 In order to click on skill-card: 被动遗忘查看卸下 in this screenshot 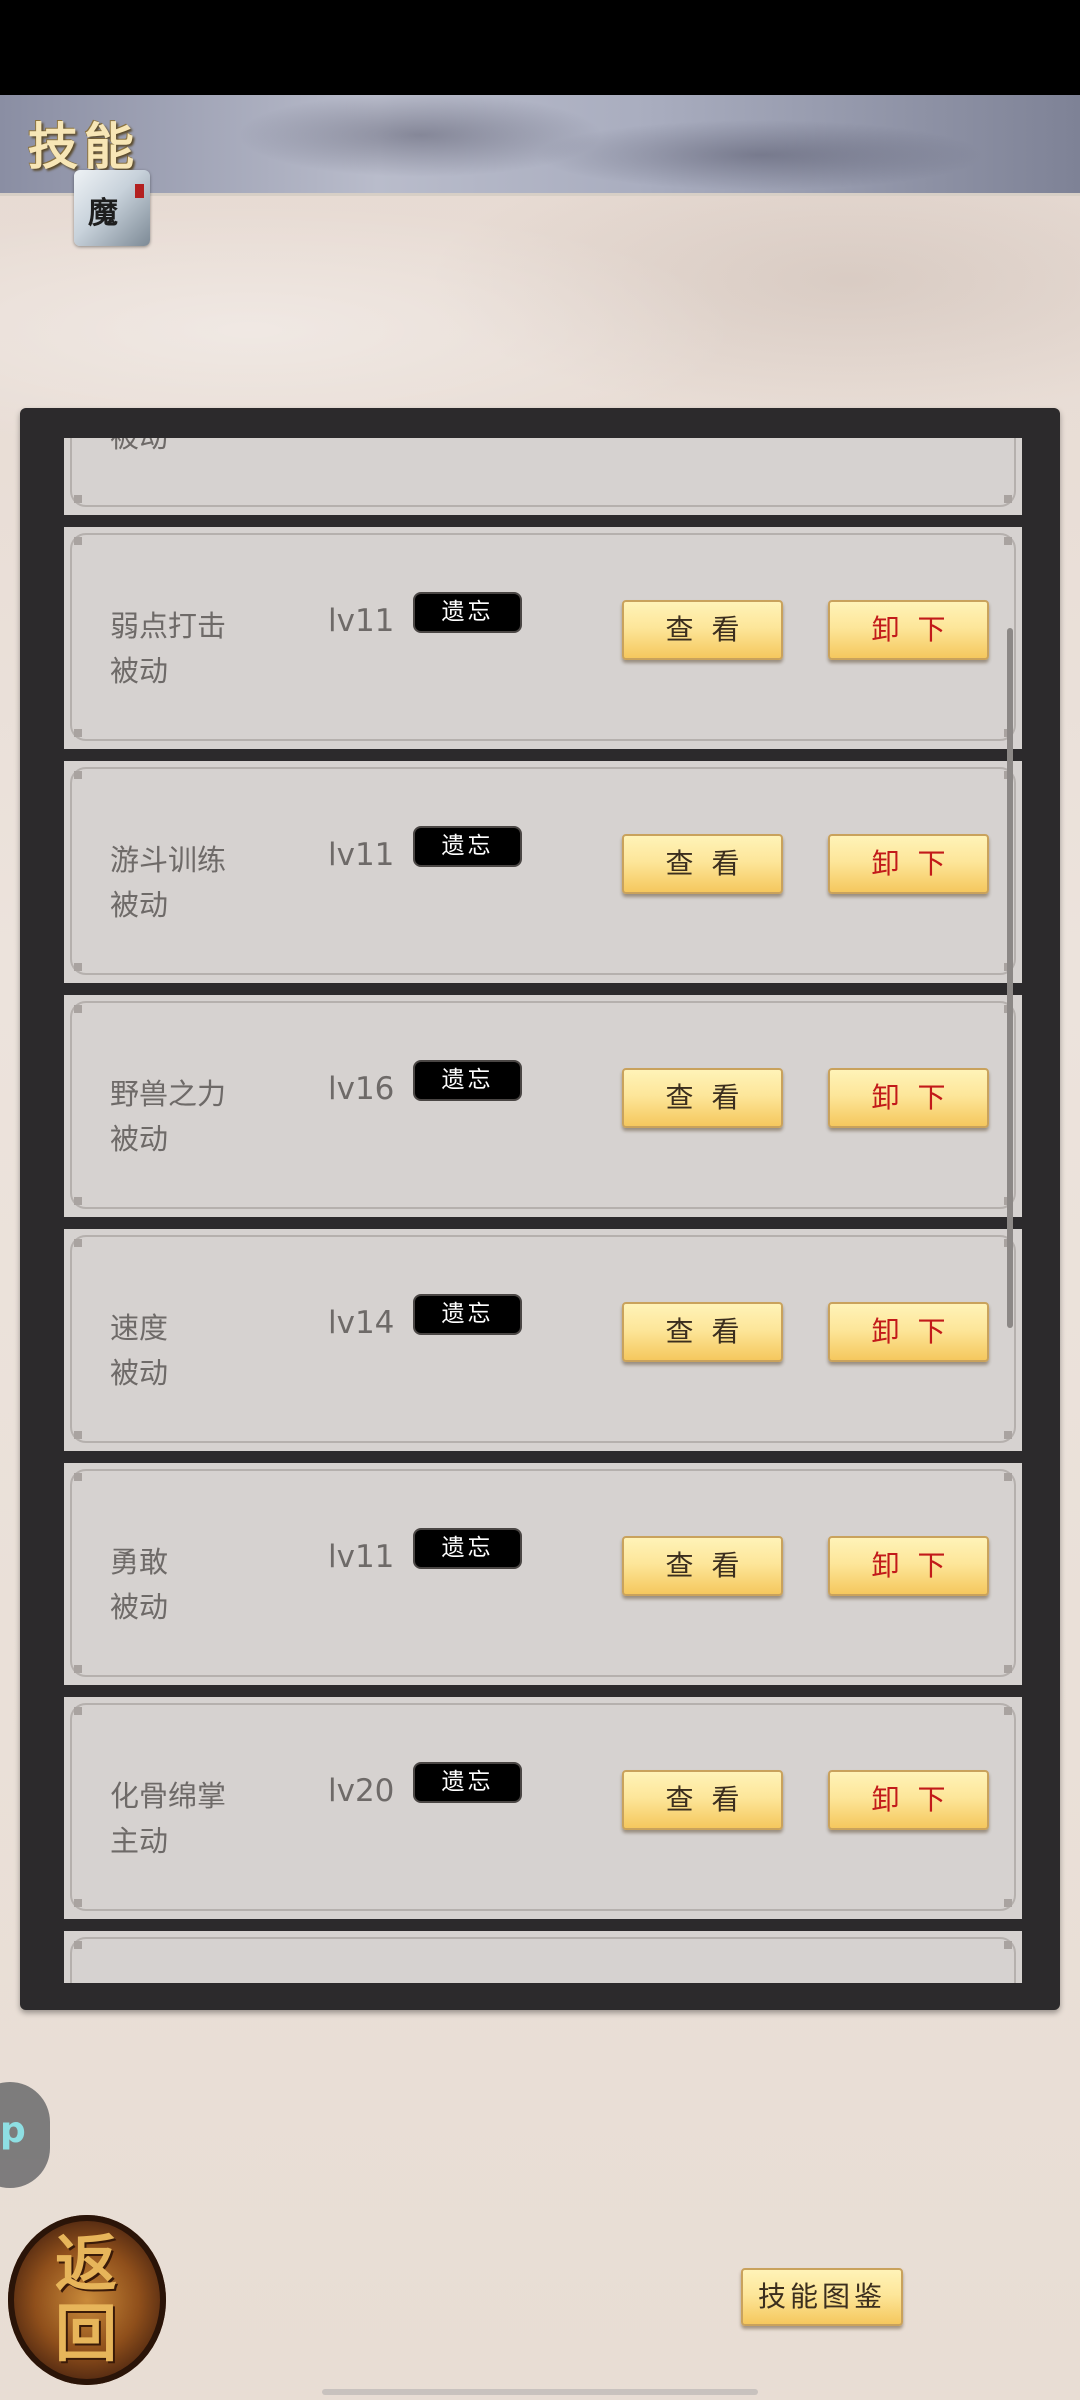, I will do `click(543, 476)`.